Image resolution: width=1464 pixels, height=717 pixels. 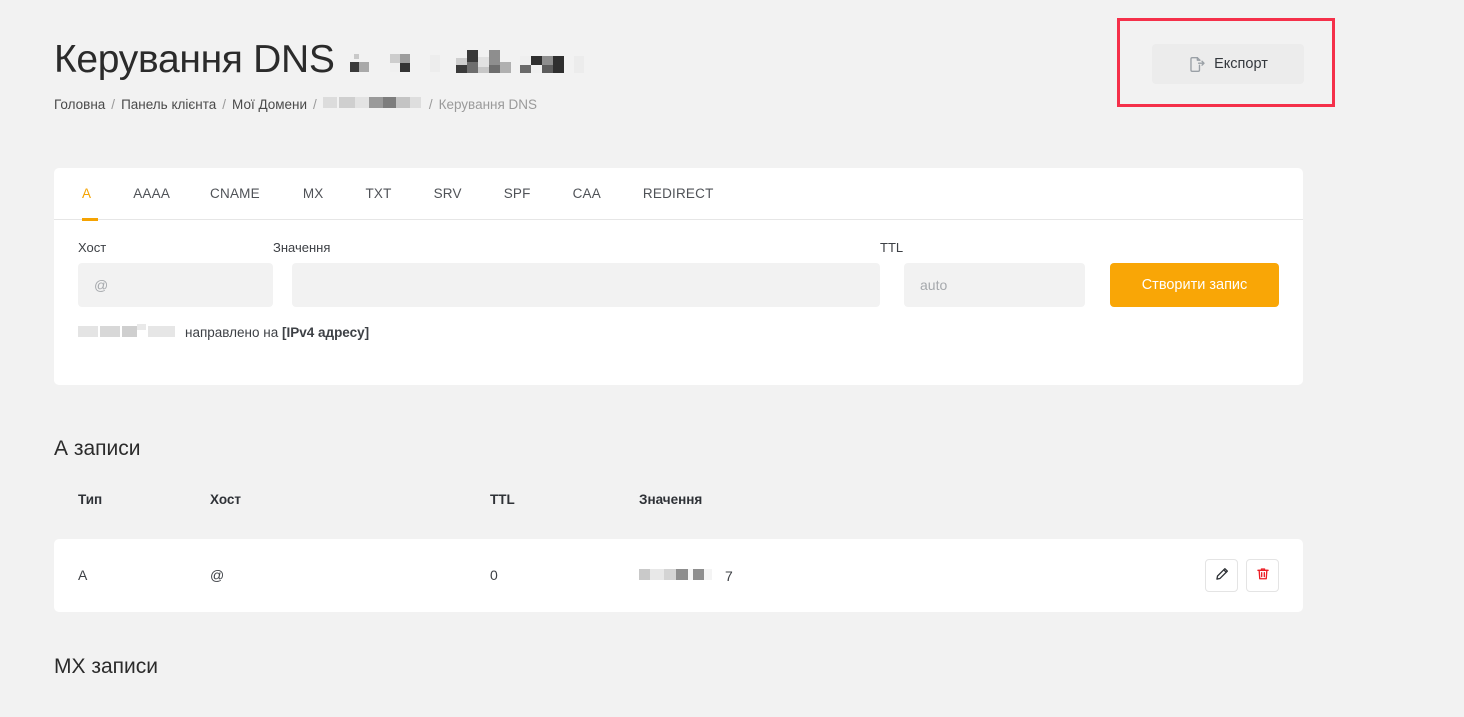 I want to click on form-hint-bold: [IPv4 адресу], so click(x=325, y=332).